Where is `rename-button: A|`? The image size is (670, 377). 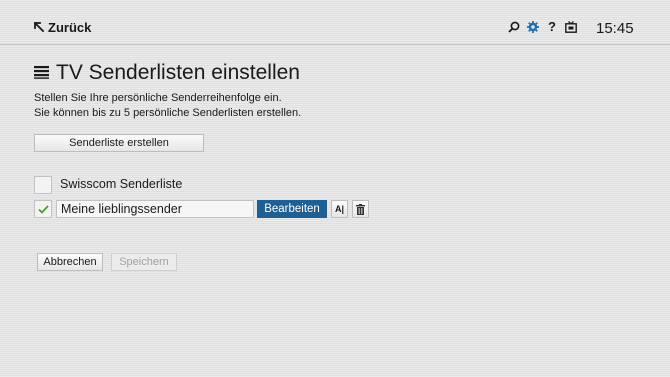
rename-button: A| is located at coordinates (339, 209).